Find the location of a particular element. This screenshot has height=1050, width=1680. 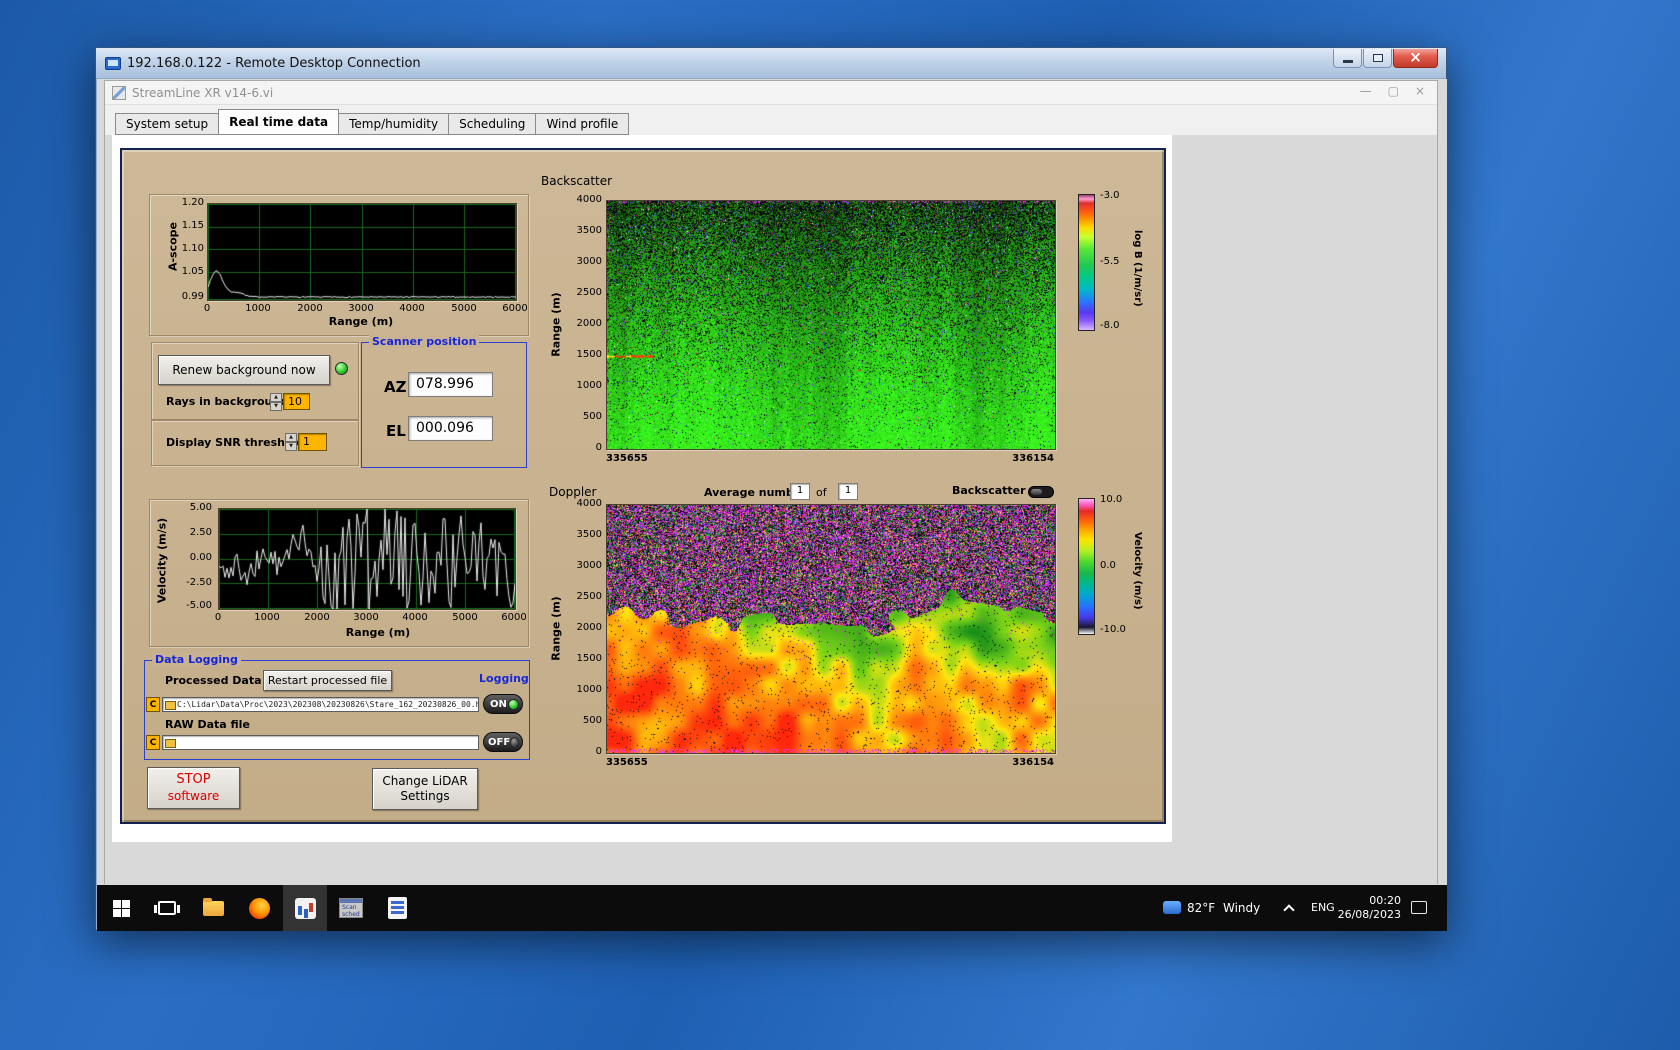

doppler-ytick: 3500 is located at coordinates (589, 534).